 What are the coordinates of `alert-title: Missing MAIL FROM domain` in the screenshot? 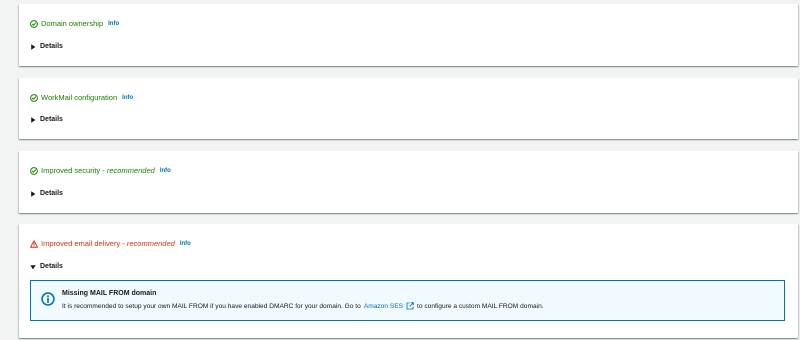 It's located at (109, 293).